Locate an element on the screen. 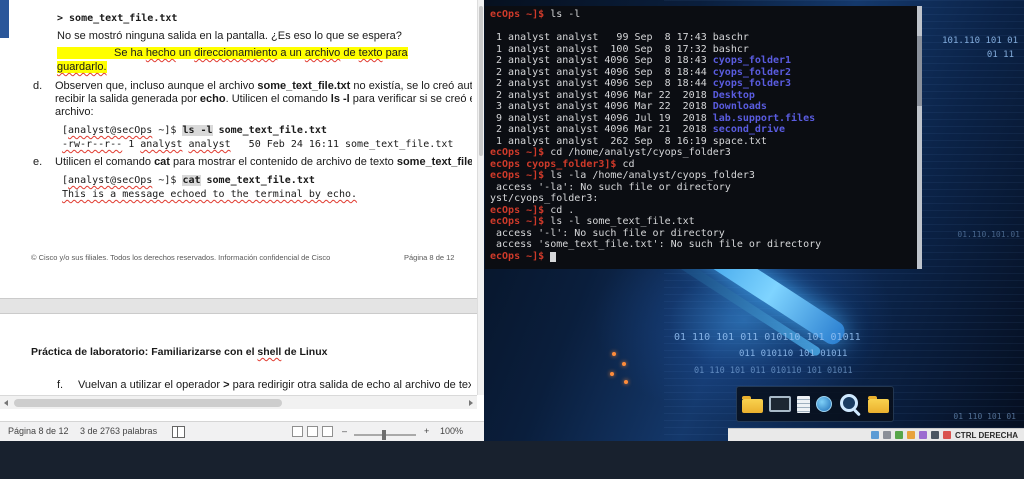 Image resolution: width=1024 pixels, height=479 pixels. zoom-in-button: + is located at coordinates (426, 431).